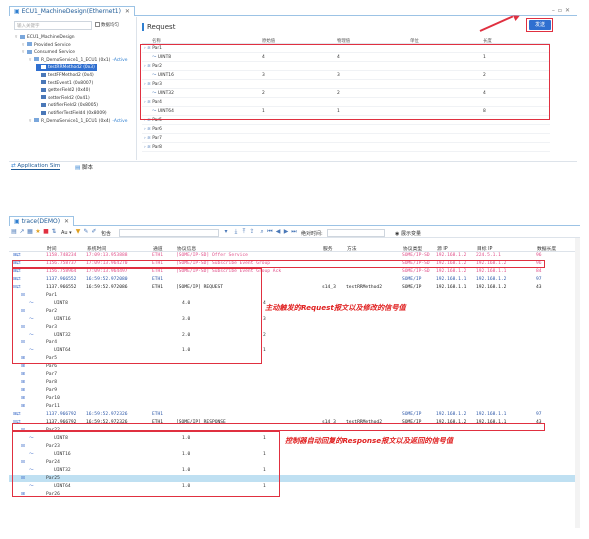 The width and height of the screenshot is (589, 539). I want to click on trace-signal-row: ⊞ Par10, so click(294, 398).